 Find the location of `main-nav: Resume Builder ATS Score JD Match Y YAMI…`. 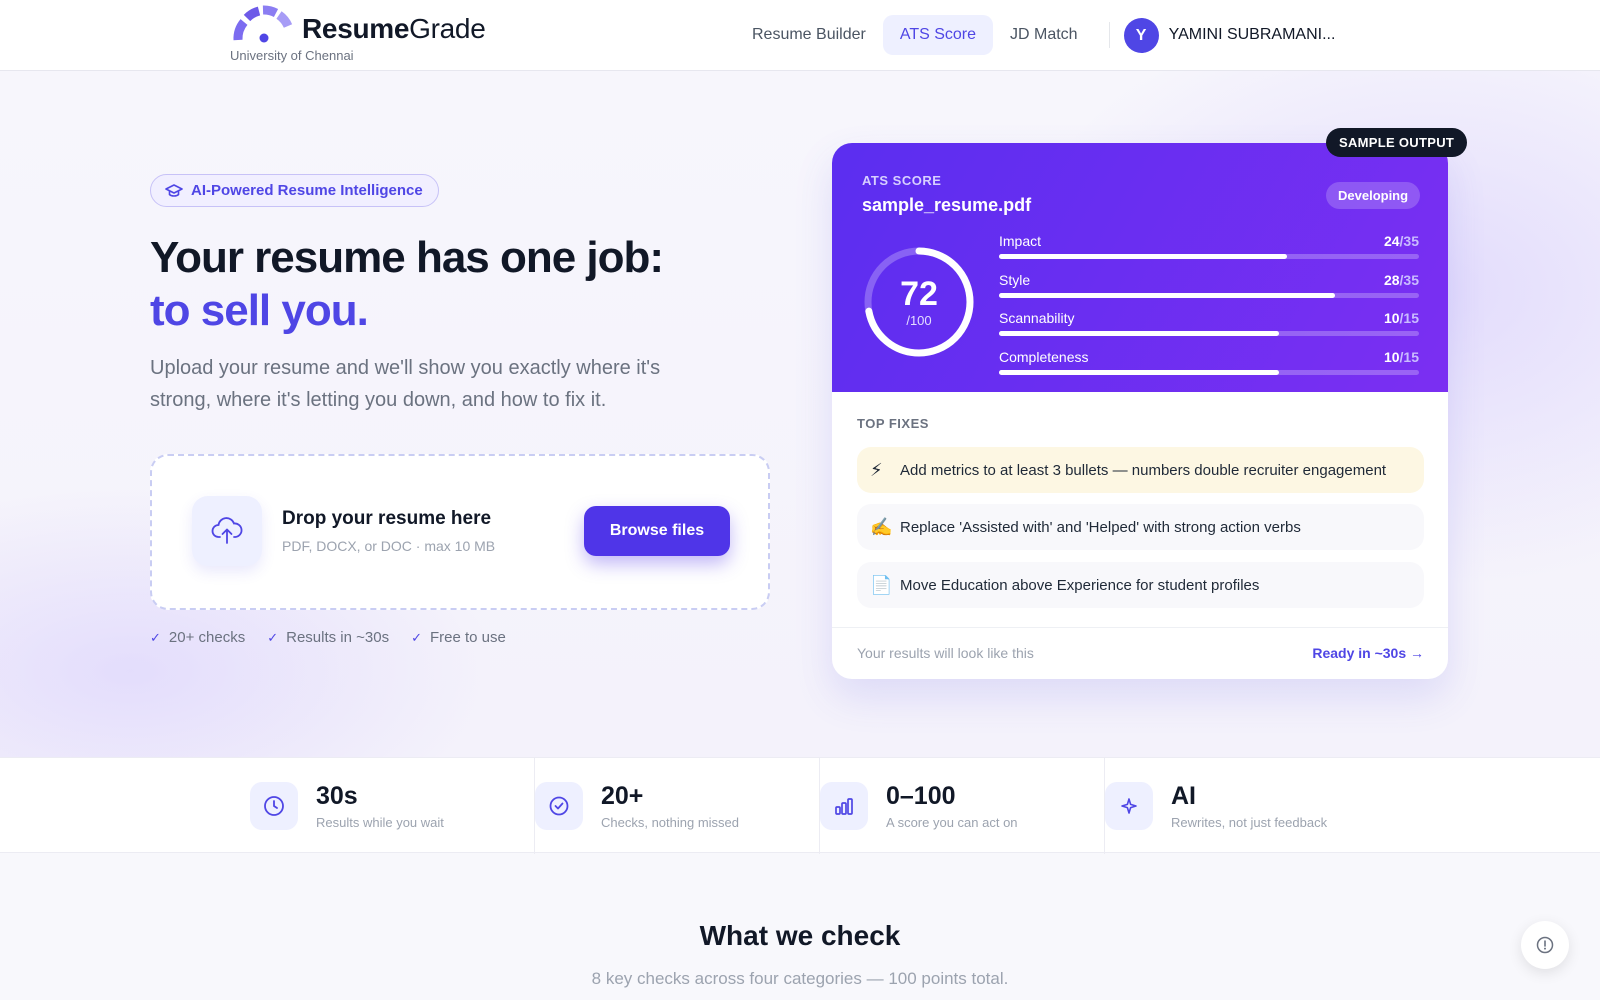

main-nav: Resume Builder ATS Score JD Match Y YAMI… is located at coordinates (1036, 35).